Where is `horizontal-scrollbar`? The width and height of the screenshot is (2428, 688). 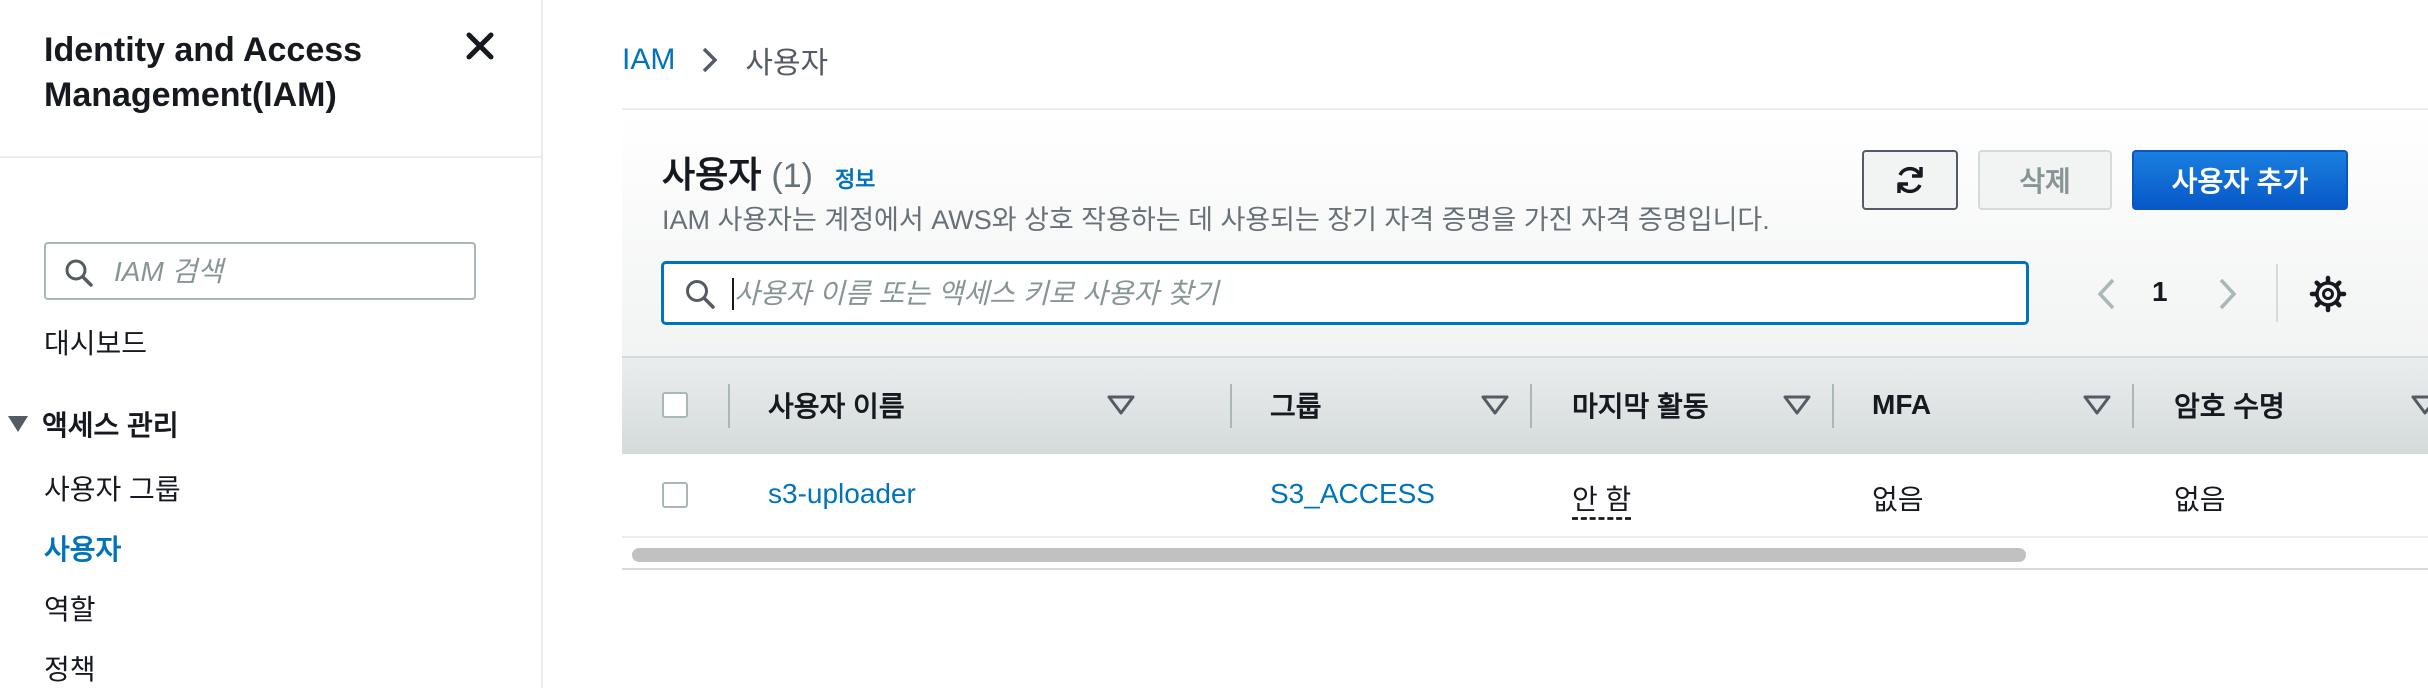
horizontal-scrollbar is located at coordinates (1525, 554).